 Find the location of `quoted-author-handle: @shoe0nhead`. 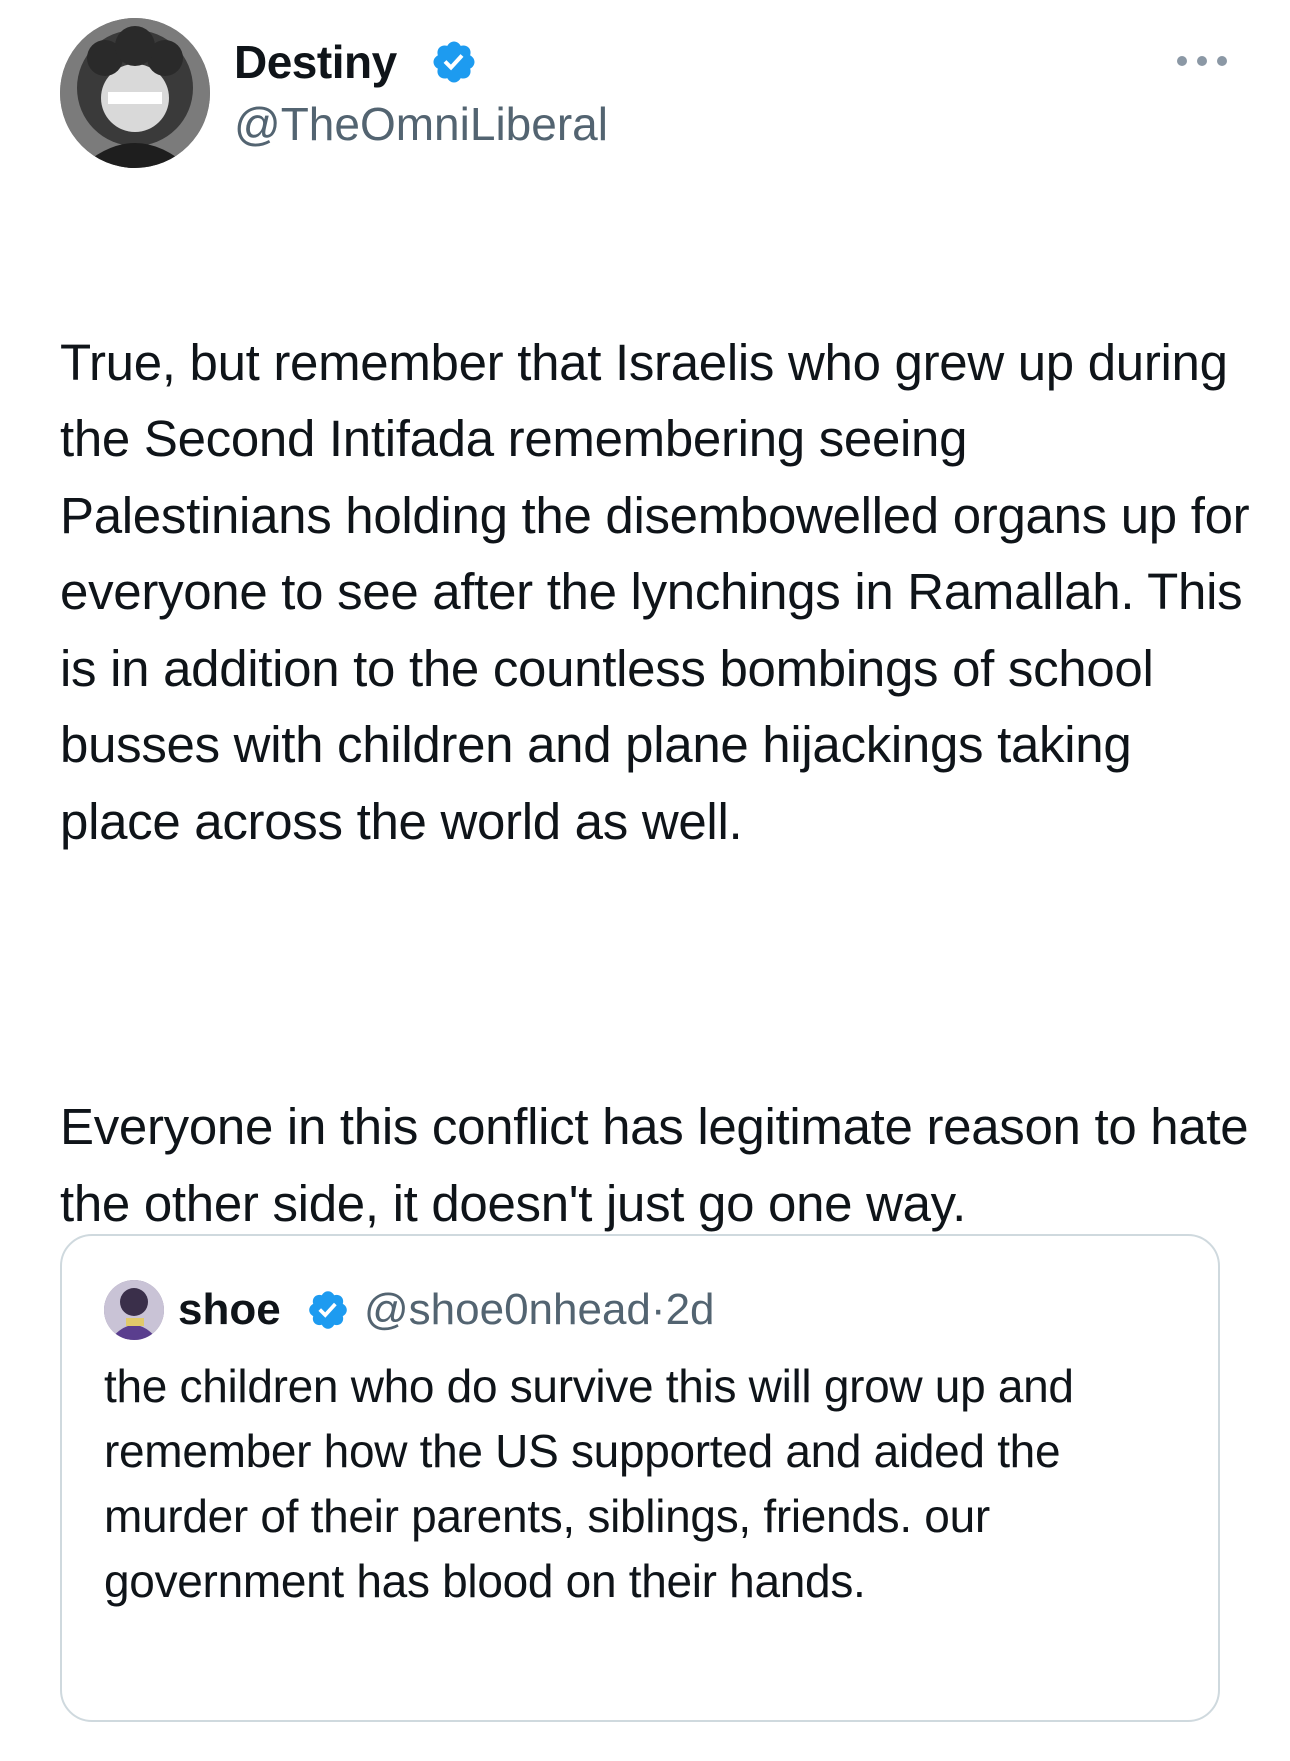

quoted-author-handle: @shoe0nhead is located at coordinates (507, 1309).